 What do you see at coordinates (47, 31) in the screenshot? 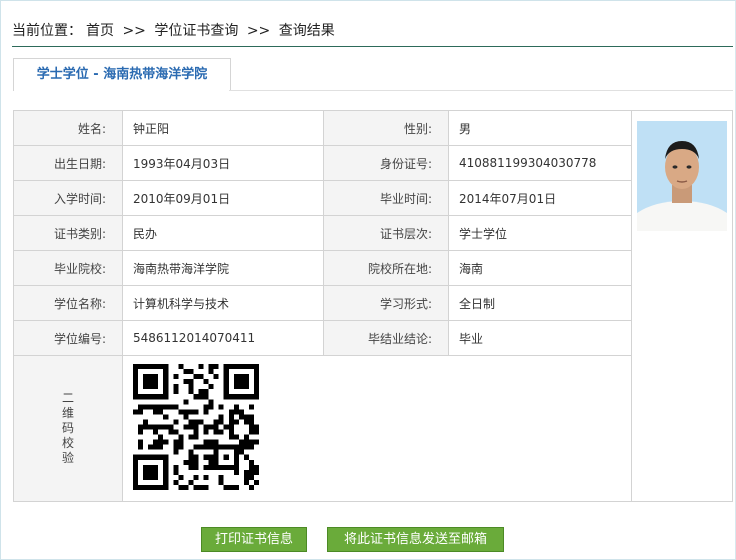
I see `breadcrumb-prefix: 当前位置：` at bounding box center [47, 31].